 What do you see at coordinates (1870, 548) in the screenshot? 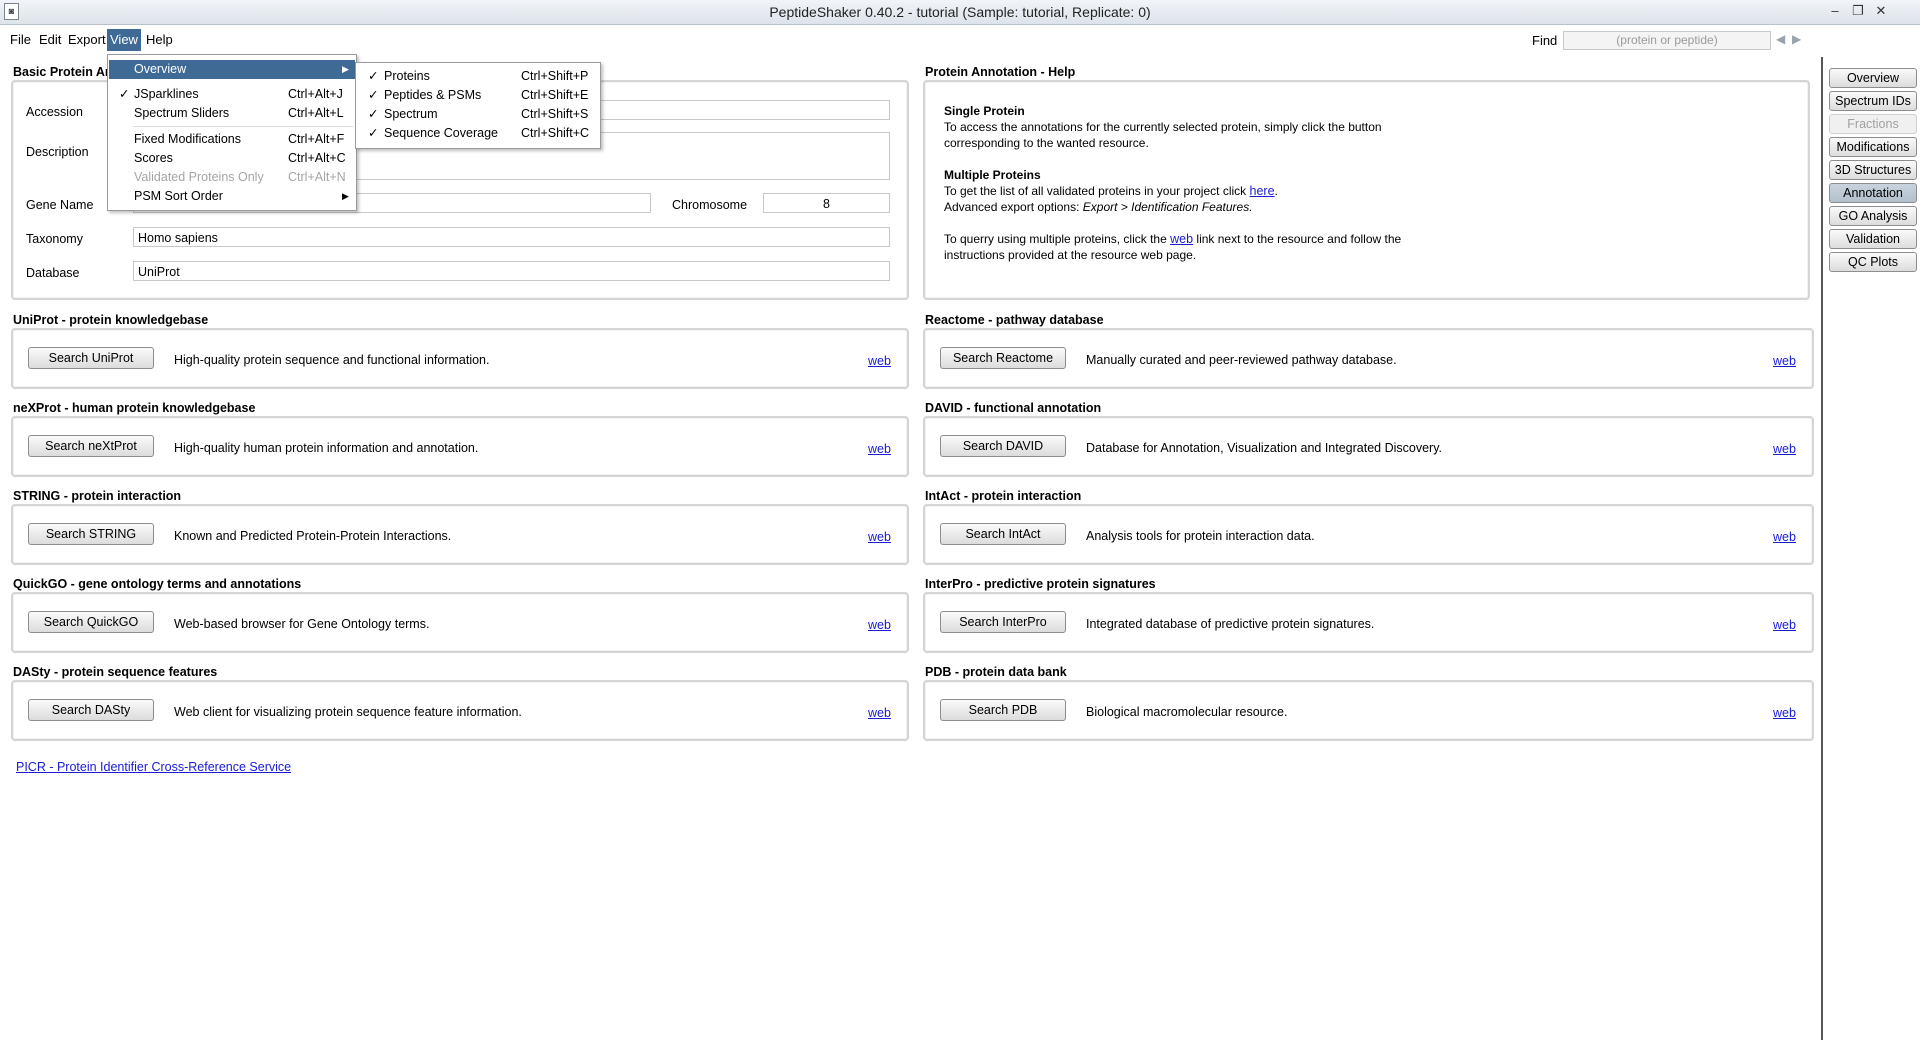
I see `right-nav-panel` at bounding box center [1870, 548].